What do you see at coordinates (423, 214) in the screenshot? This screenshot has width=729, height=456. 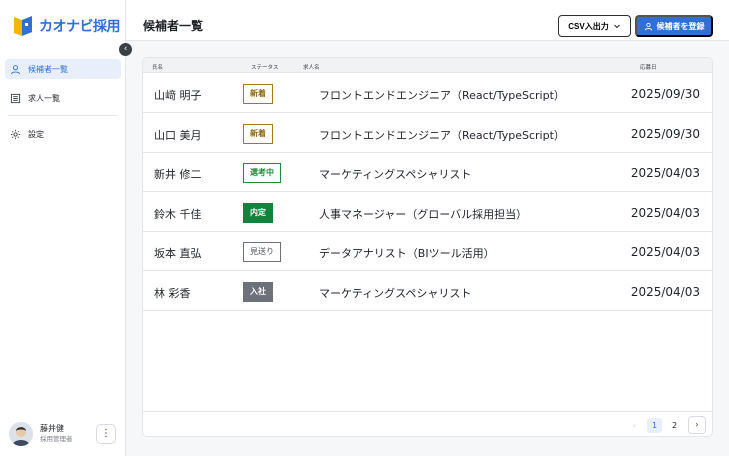 I see `job-title: 人事マネージャー（グローバル採用担当）` at bounding box center [423, 214].